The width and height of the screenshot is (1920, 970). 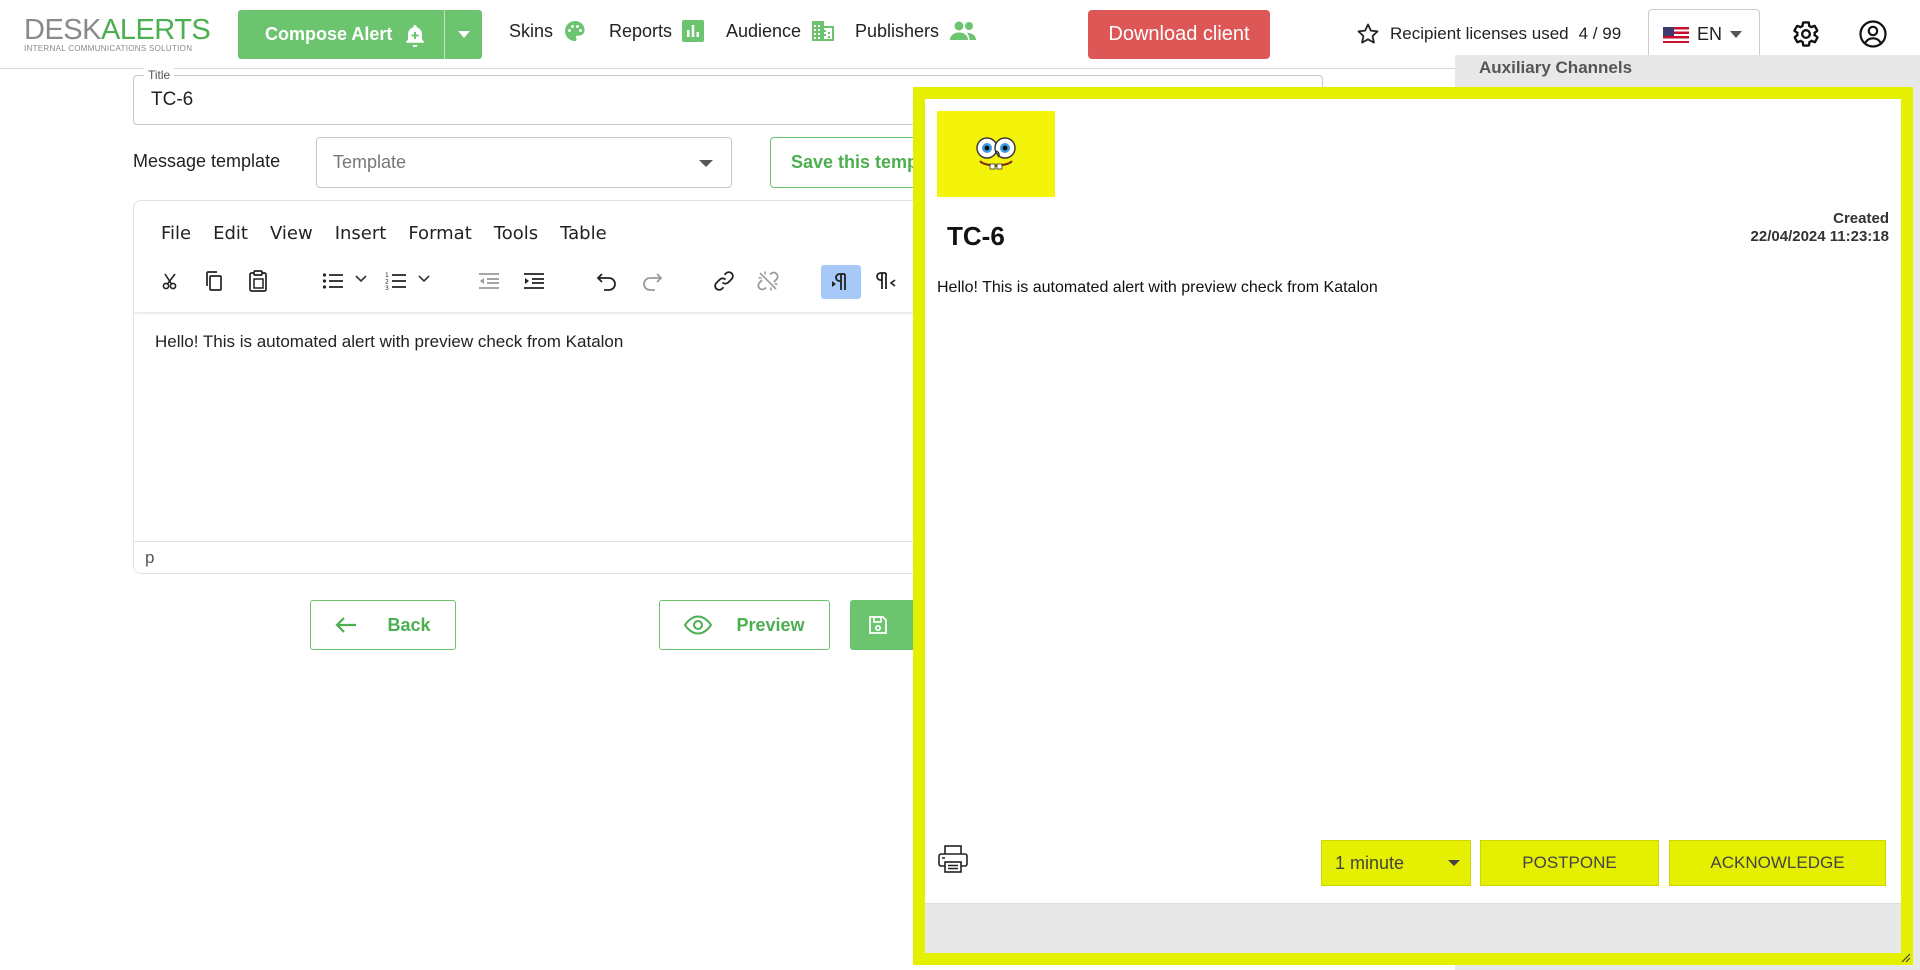 I want to click on compose-dropdown-toggle, so click(x=463, y=34).